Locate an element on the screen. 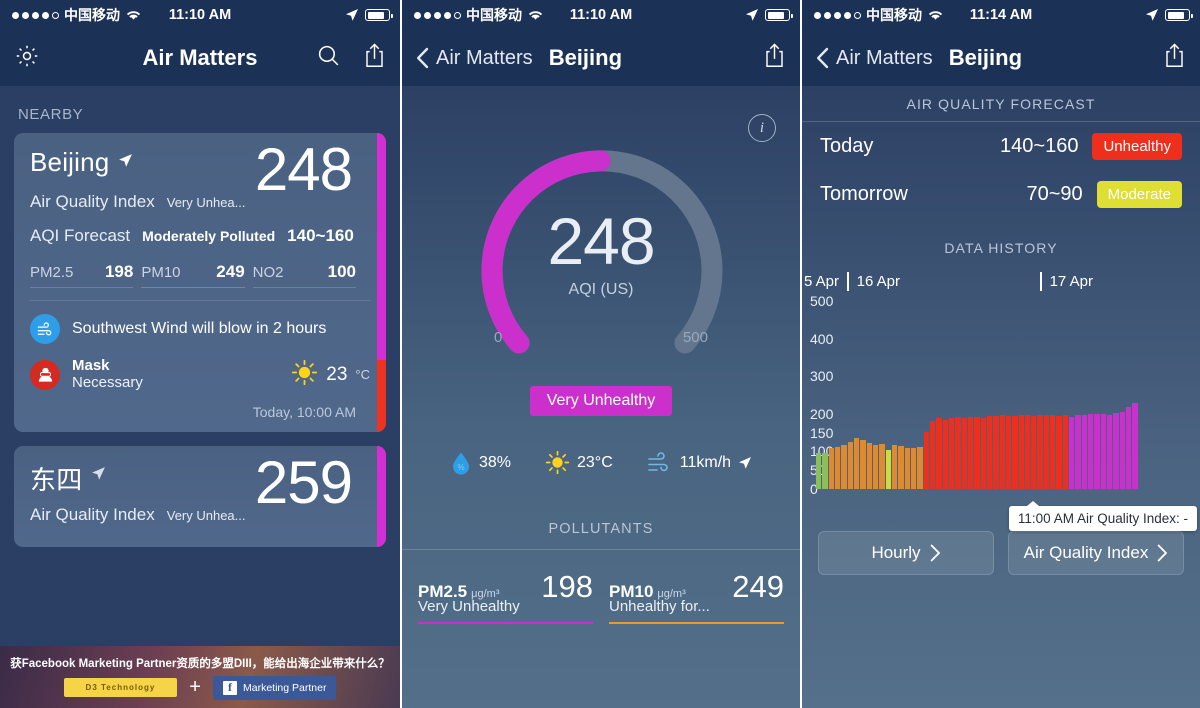 The image size is (1200, 708). pollutant-value: 249 is located at coordinates (758, 586).